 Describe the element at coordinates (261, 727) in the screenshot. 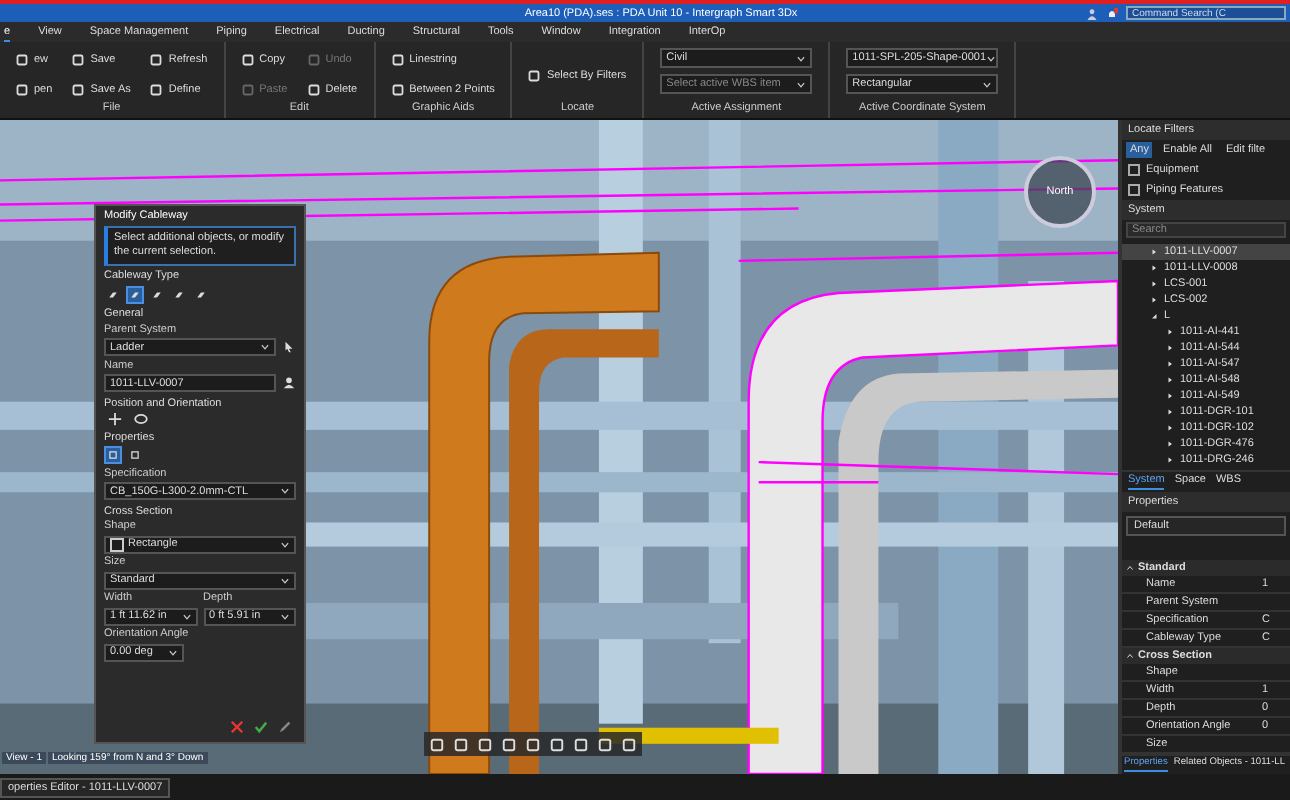

I see `checkmark-icon` at that location.